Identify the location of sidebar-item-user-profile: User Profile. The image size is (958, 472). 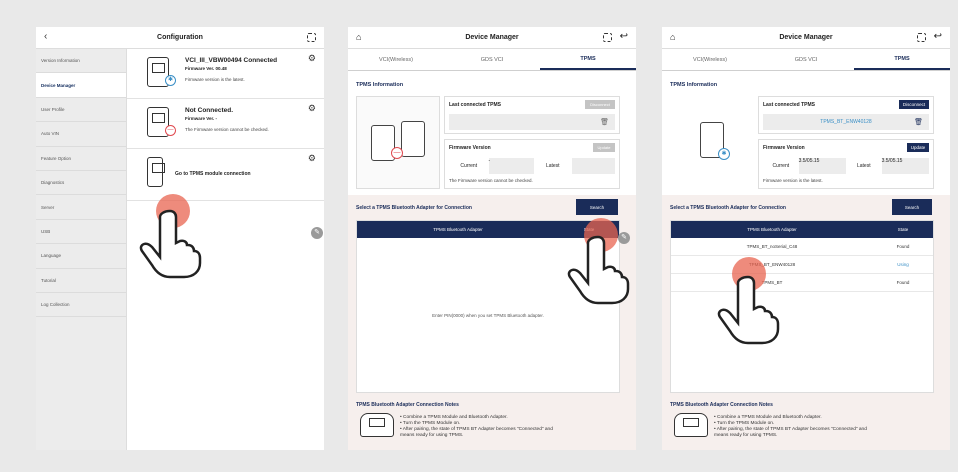
(81, 110).